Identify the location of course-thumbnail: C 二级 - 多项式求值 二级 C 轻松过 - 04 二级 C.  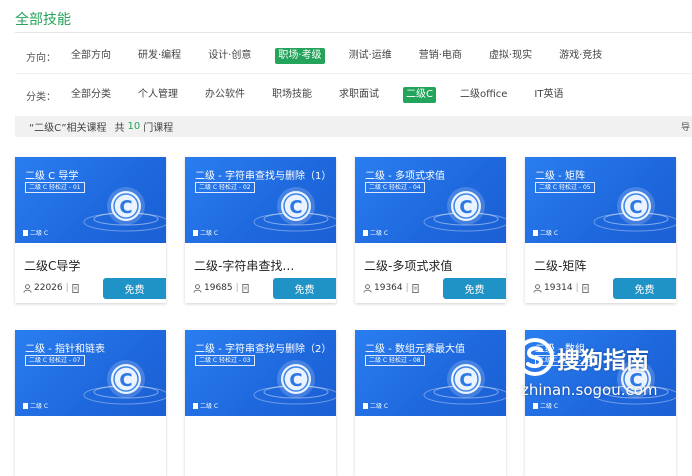
(430, 200).